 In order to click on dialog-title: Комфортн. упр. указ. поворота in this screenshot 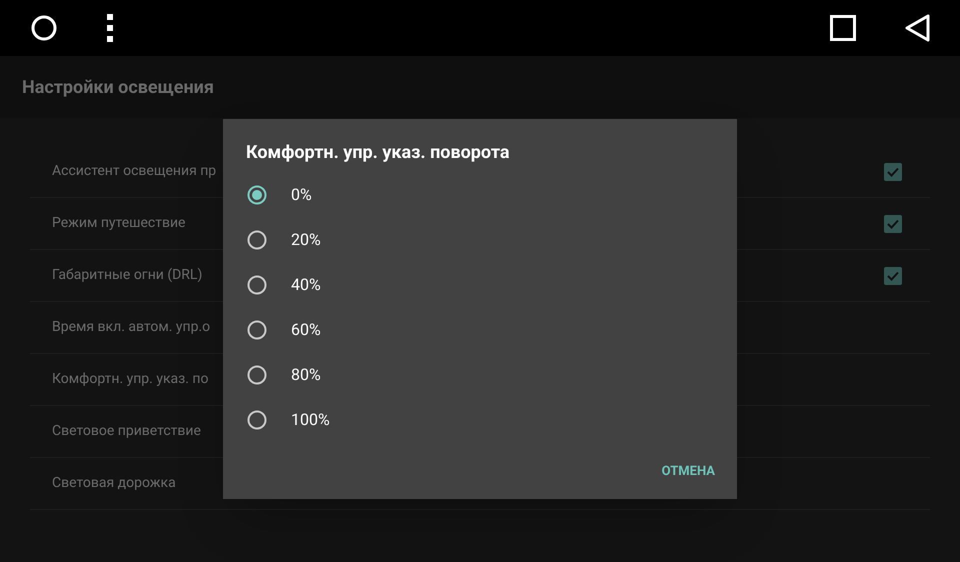, I will do `click(378, 153)`.